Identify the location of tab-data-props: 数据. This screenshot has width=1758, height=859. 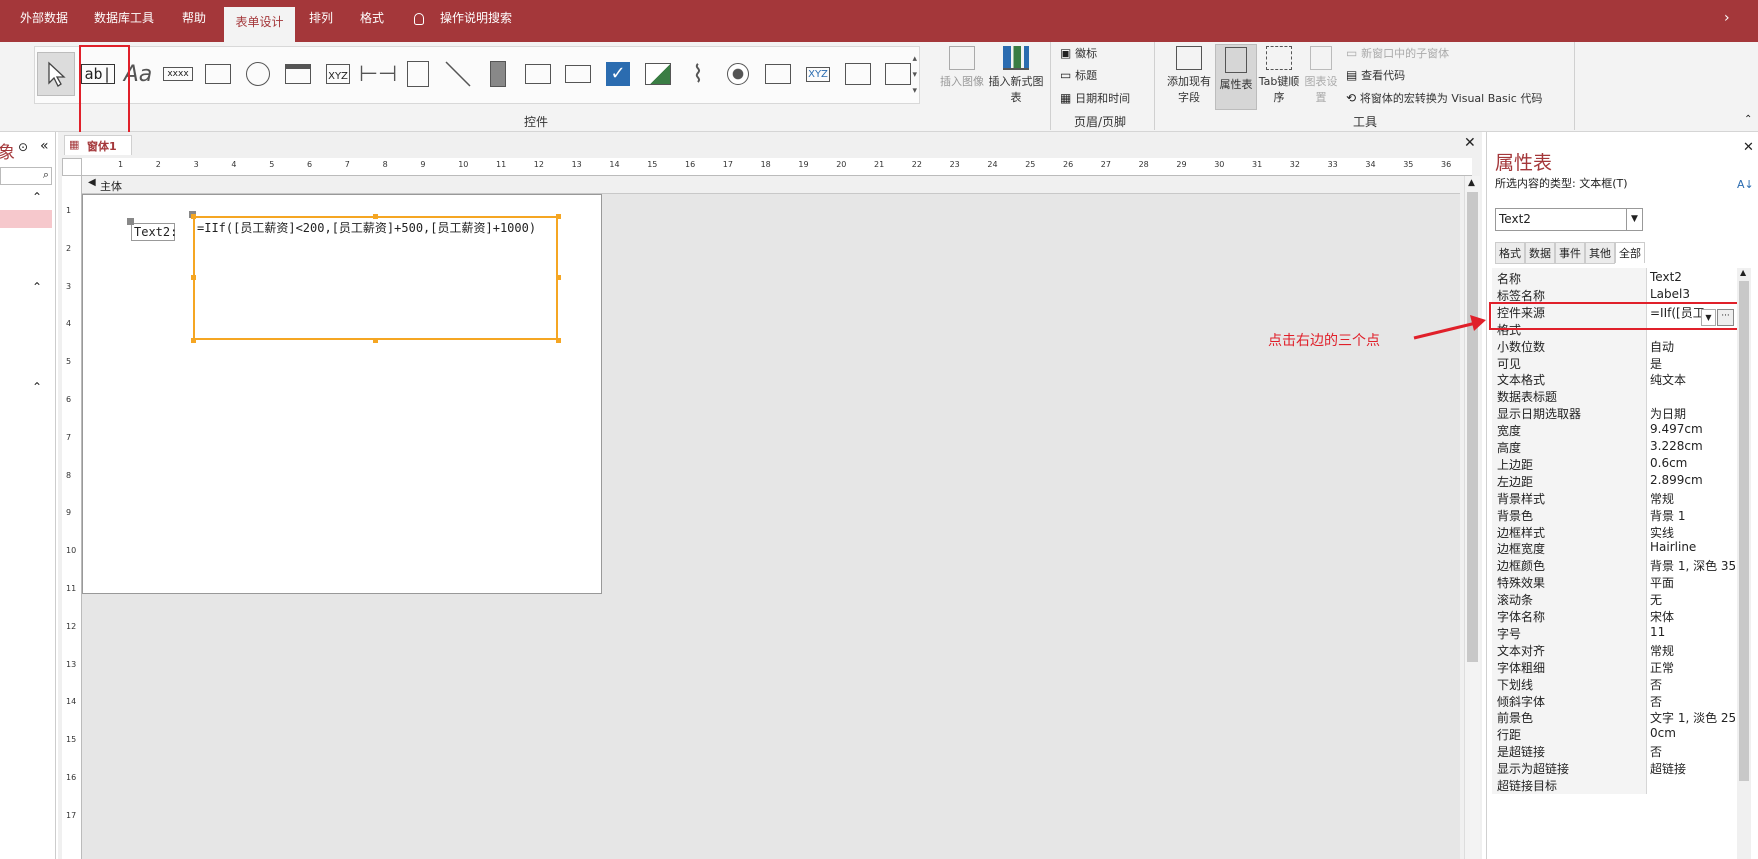
(1540, 253).